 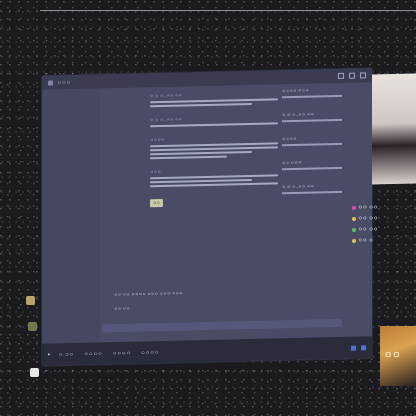 I want to click on chat-message: ㅇㅇㅇㅇ, so click(x=214, y=147).